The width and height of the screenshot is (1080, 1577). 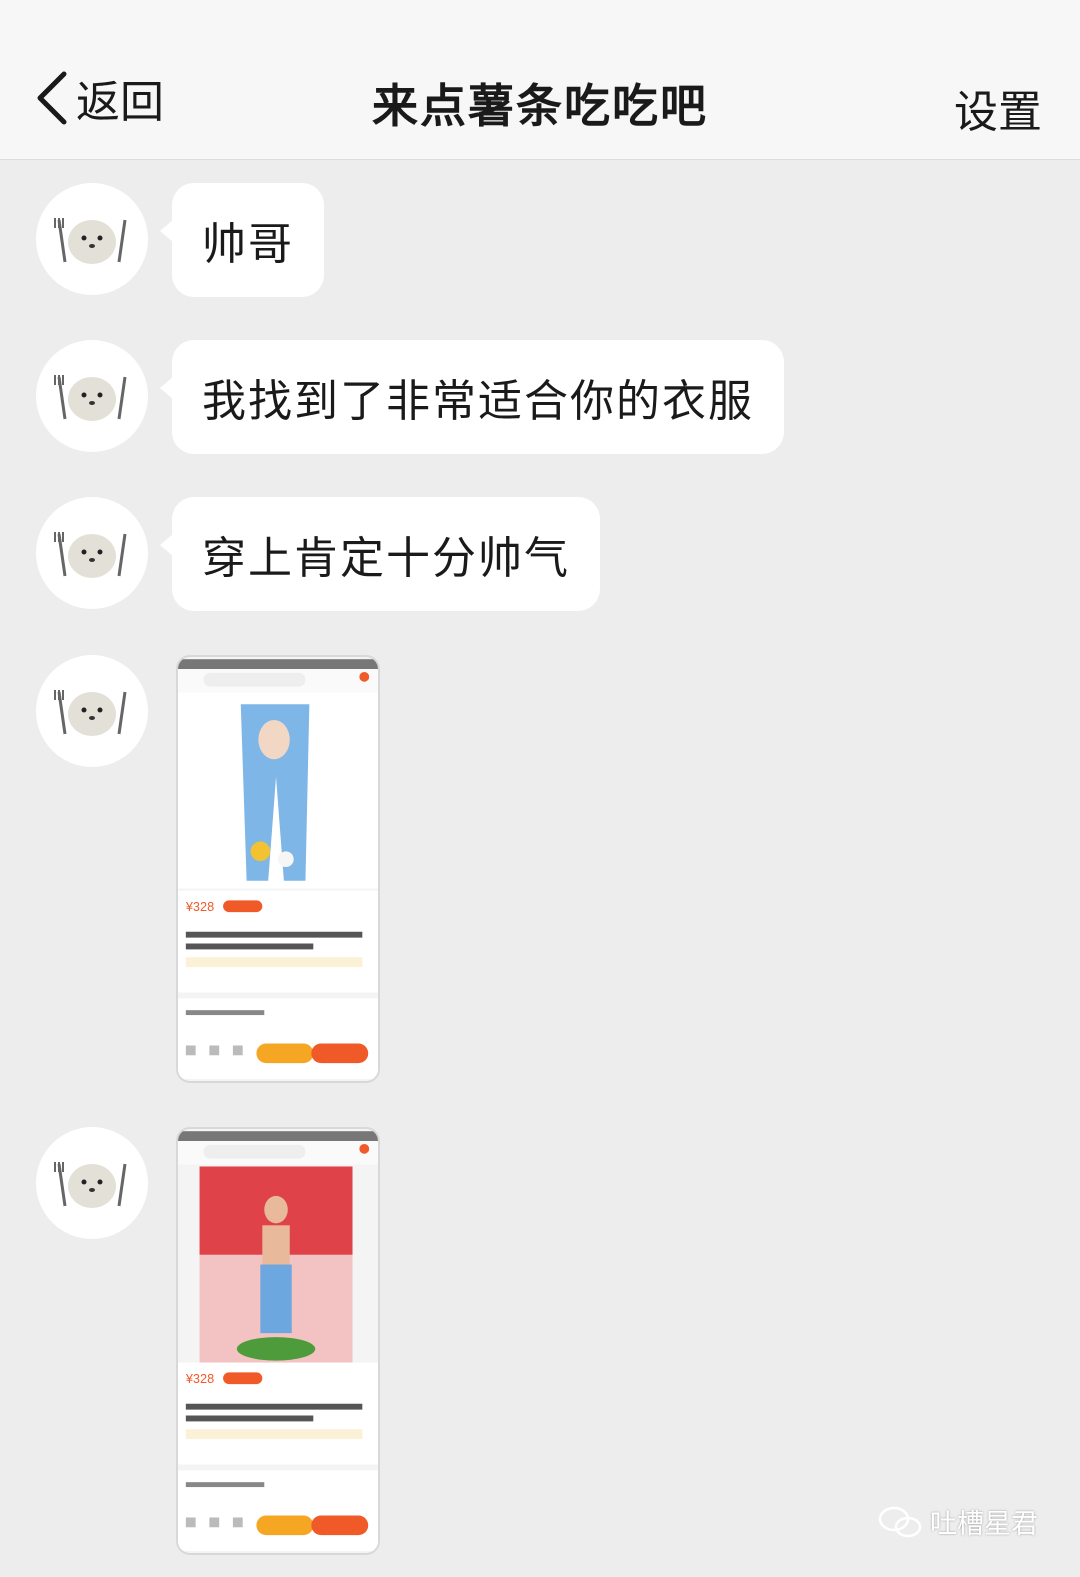 I want to click on message-row: 帅哥, so click(x=180, y=240).